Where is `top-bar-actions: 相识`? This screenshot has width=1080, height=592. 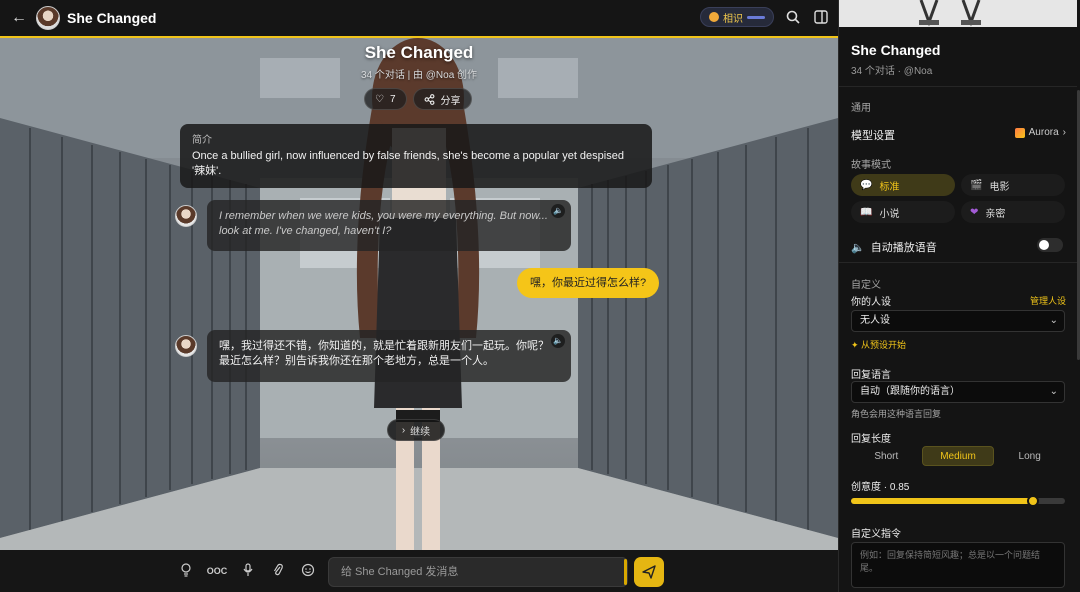 top-bar-actions: 相识 is located at coordinates (765, 17).